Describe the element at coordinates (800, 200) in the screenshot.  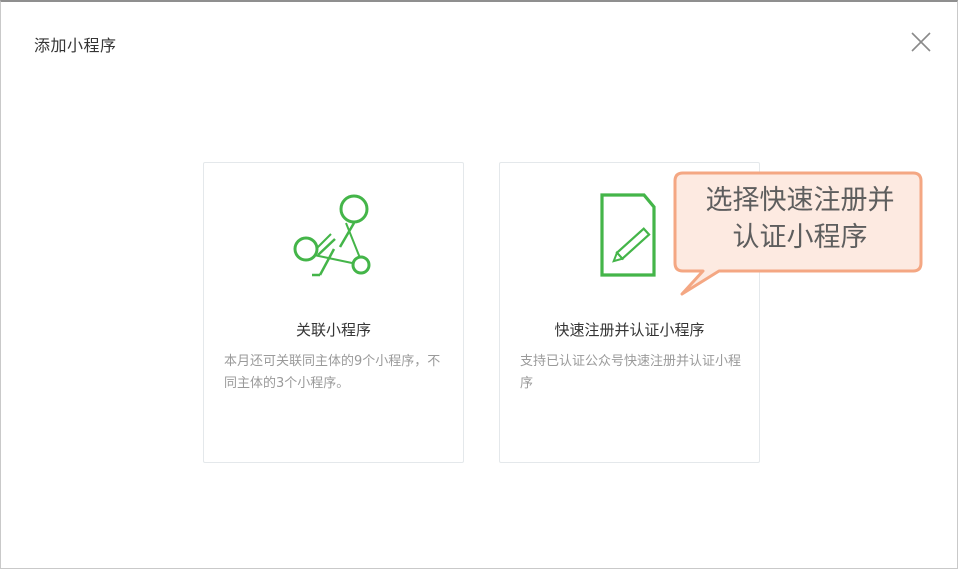
I see `callout-line-1: 选择快速注册并` at that location.